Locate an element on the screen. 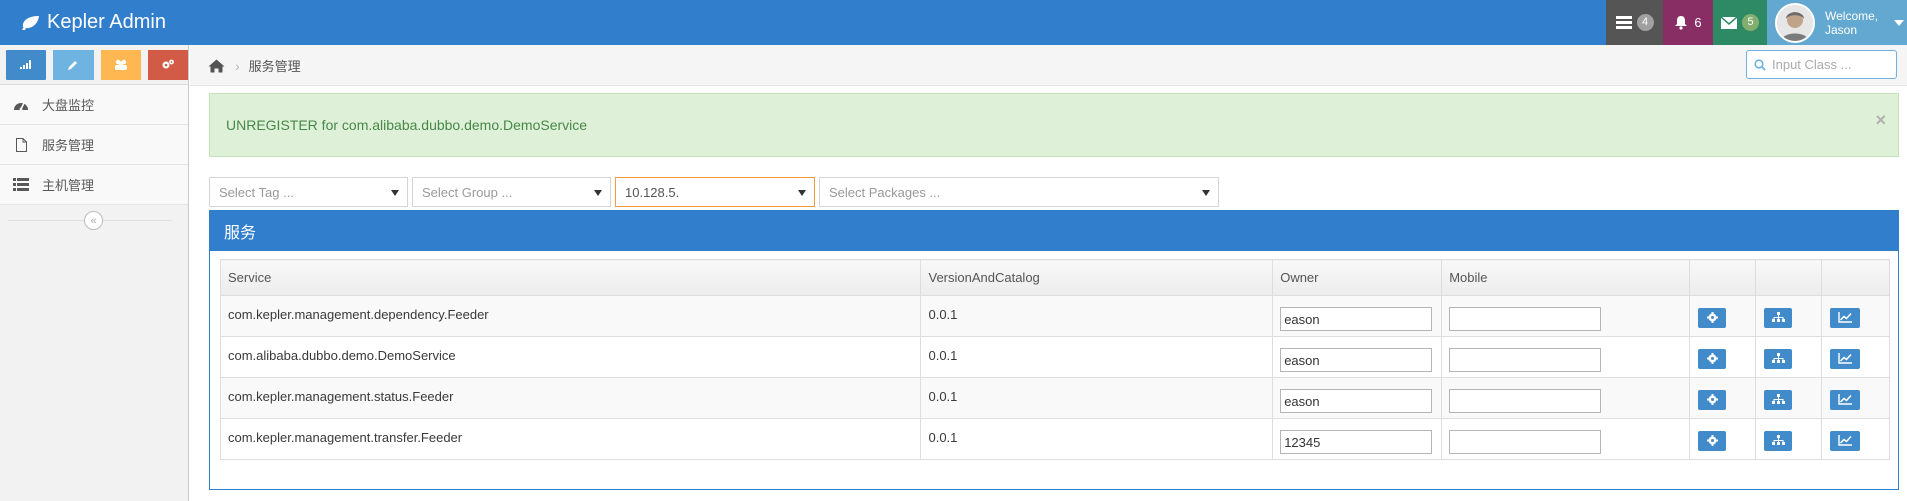 The image size is (1907, 501). alert-close-button: × is located at coordinates (1880, 120).